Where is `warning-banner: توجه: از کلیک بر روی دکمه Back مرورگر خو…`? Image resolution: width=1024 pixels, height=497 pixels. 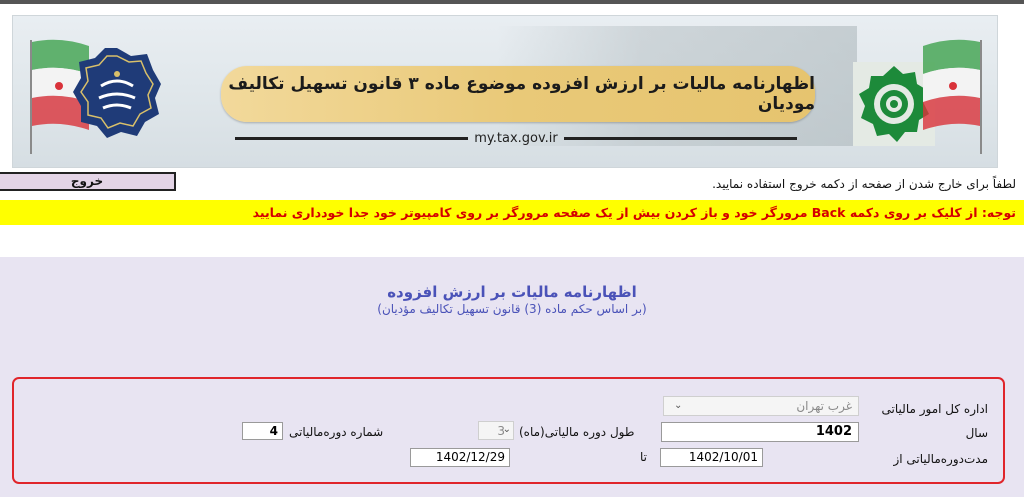 warning-banner: توجه: از کلیک بر روی دکمه Back مرورگر خو… is located at coordinates (512, 212).